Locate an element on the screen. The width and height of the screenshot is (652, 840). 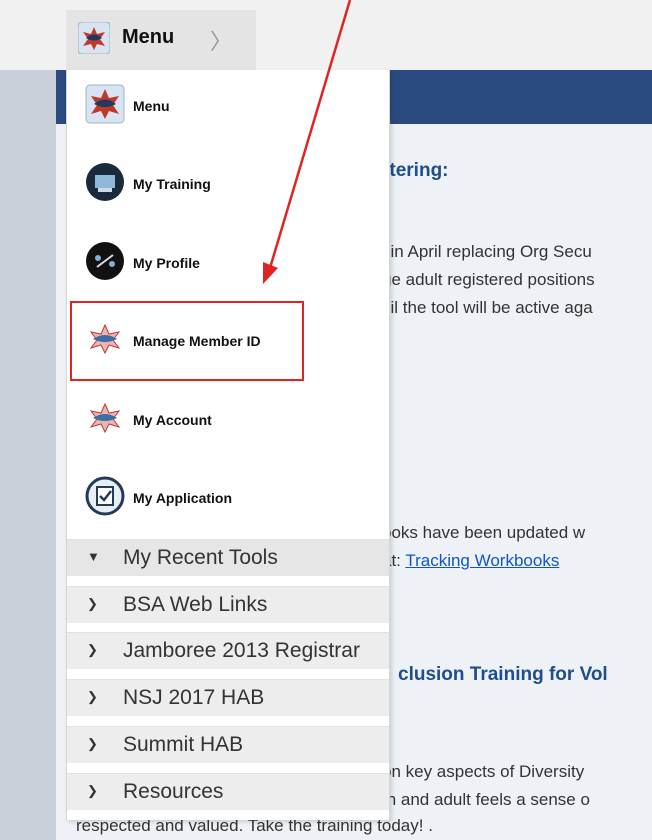
news-text-line: at: Tracking Workbooks is located at coordinates (470, 561).